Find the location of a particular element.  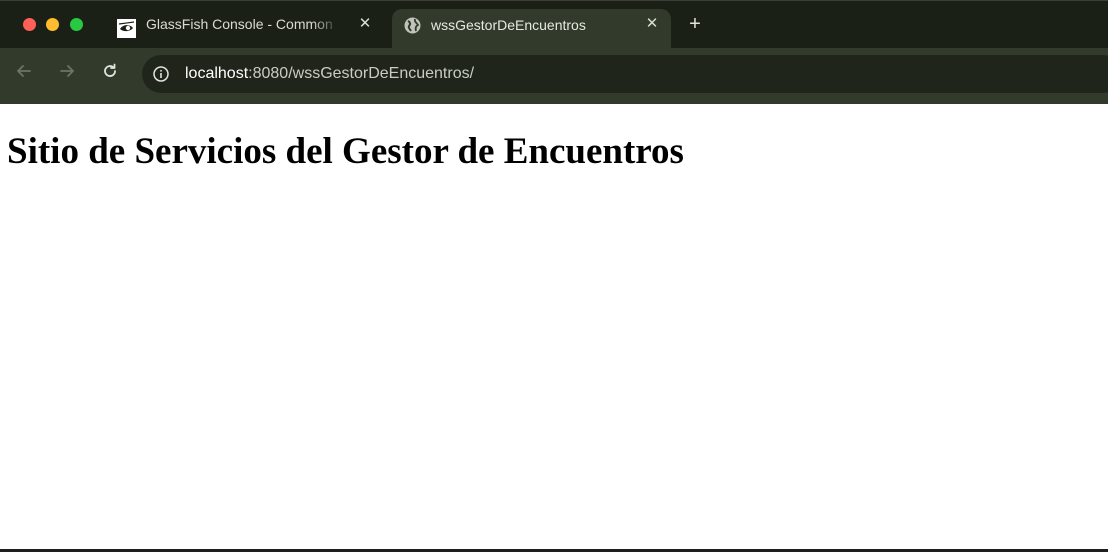

url-text: localhost:8080/wssGestorDeEncuentros/ is located at coordinates (329, 74).